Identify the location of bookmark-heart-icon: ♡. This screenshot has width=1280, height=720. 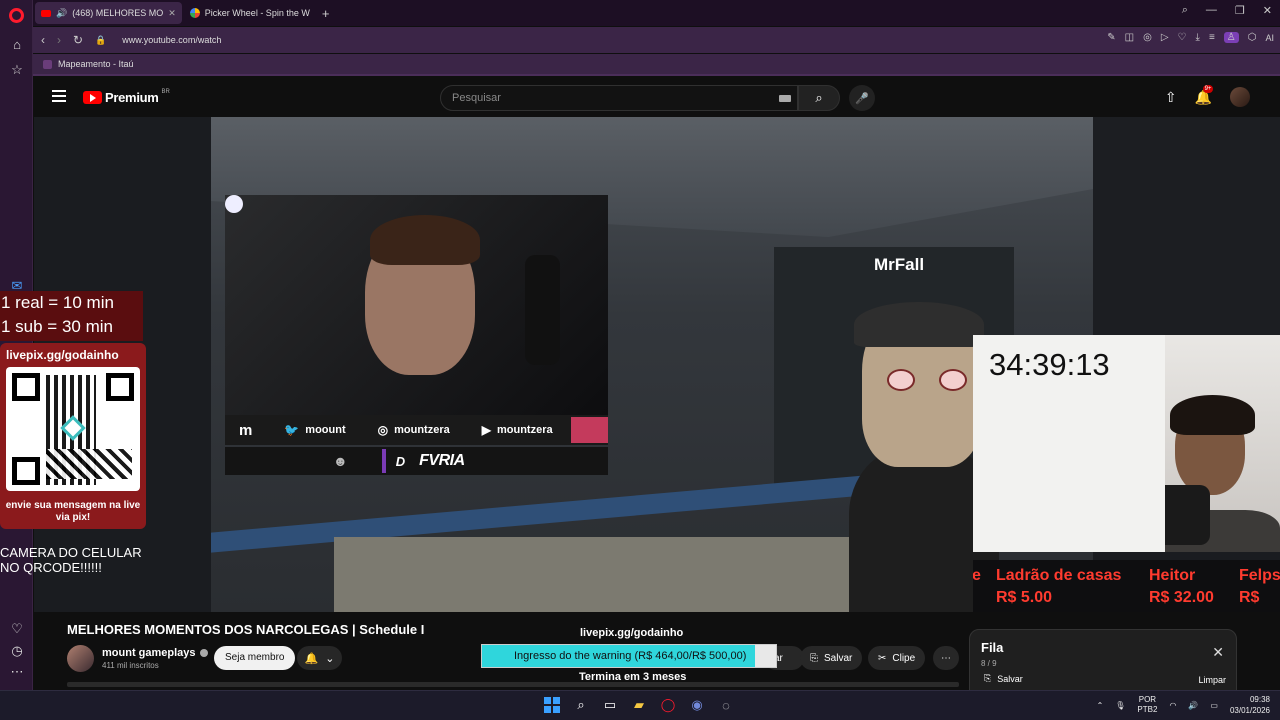
(1182, 37).